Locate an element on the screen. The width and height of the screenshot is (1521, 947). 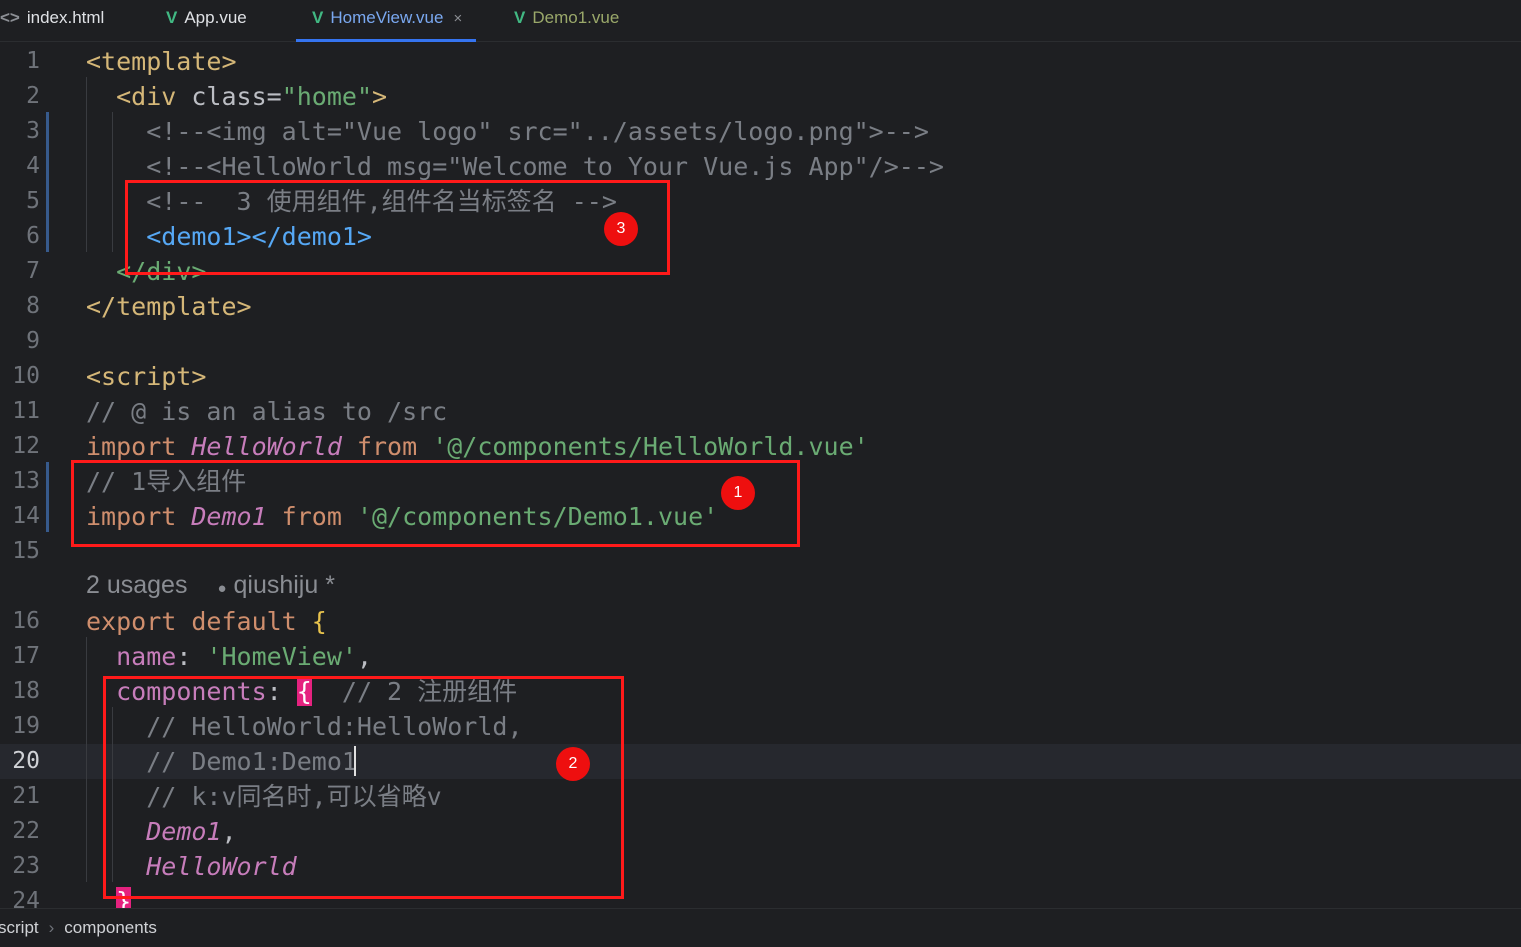
tab-label: App.vue is located at coordinates (215, 17).